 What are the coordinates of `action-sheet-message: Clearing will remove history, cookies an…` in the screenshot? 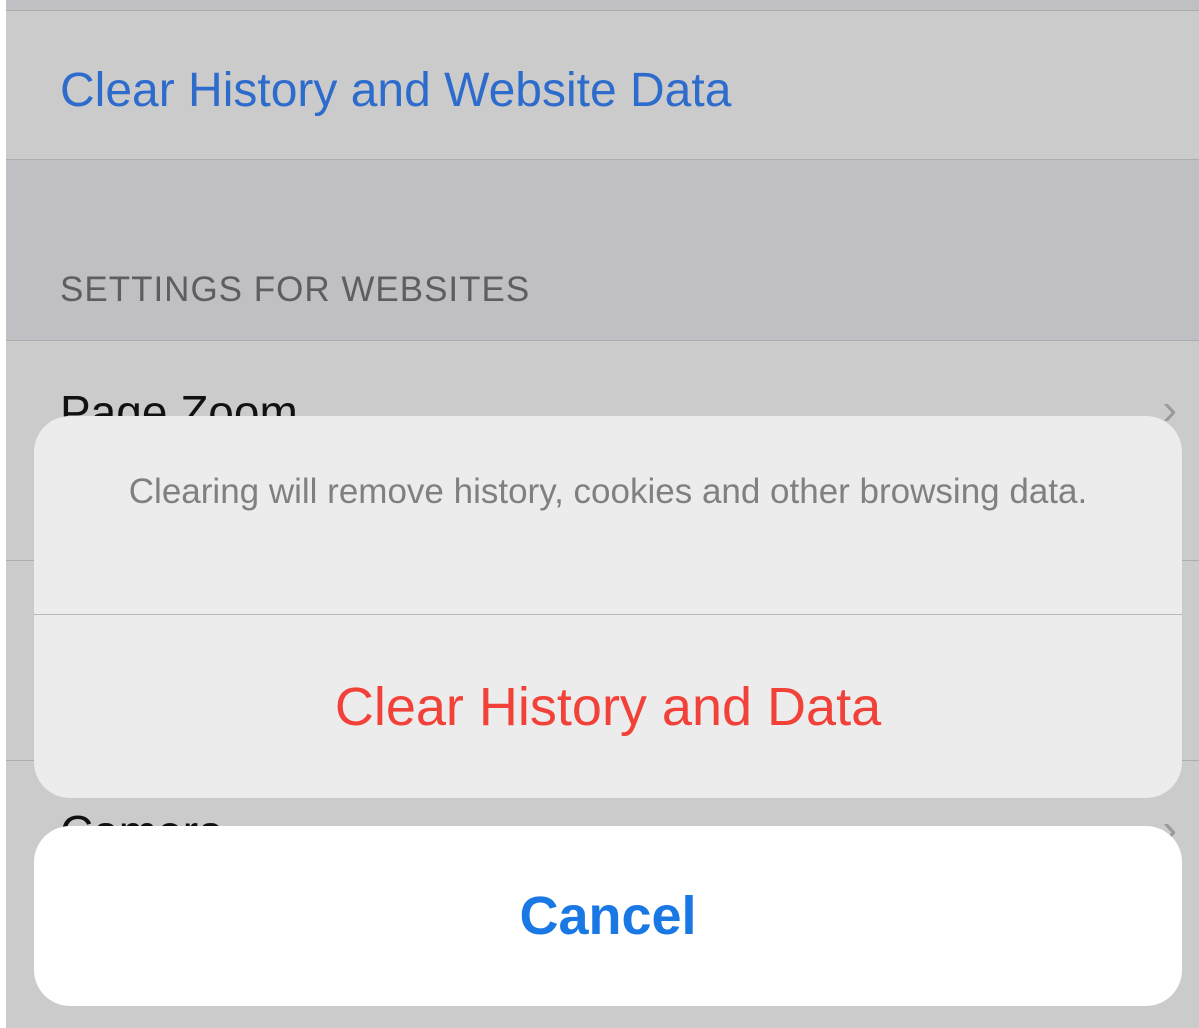 It's located at (608, 491).